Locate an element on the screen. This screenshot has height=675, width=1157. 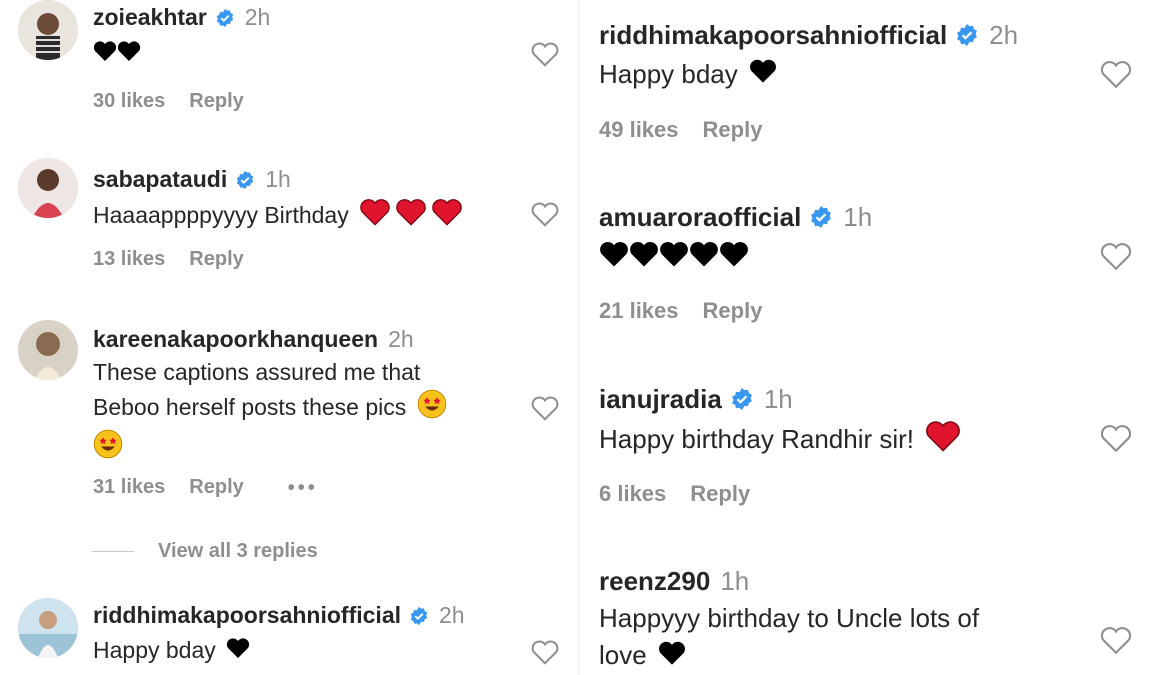
comment-text-line: Beboo herself posts these pics is located at coordinates (250, 407).